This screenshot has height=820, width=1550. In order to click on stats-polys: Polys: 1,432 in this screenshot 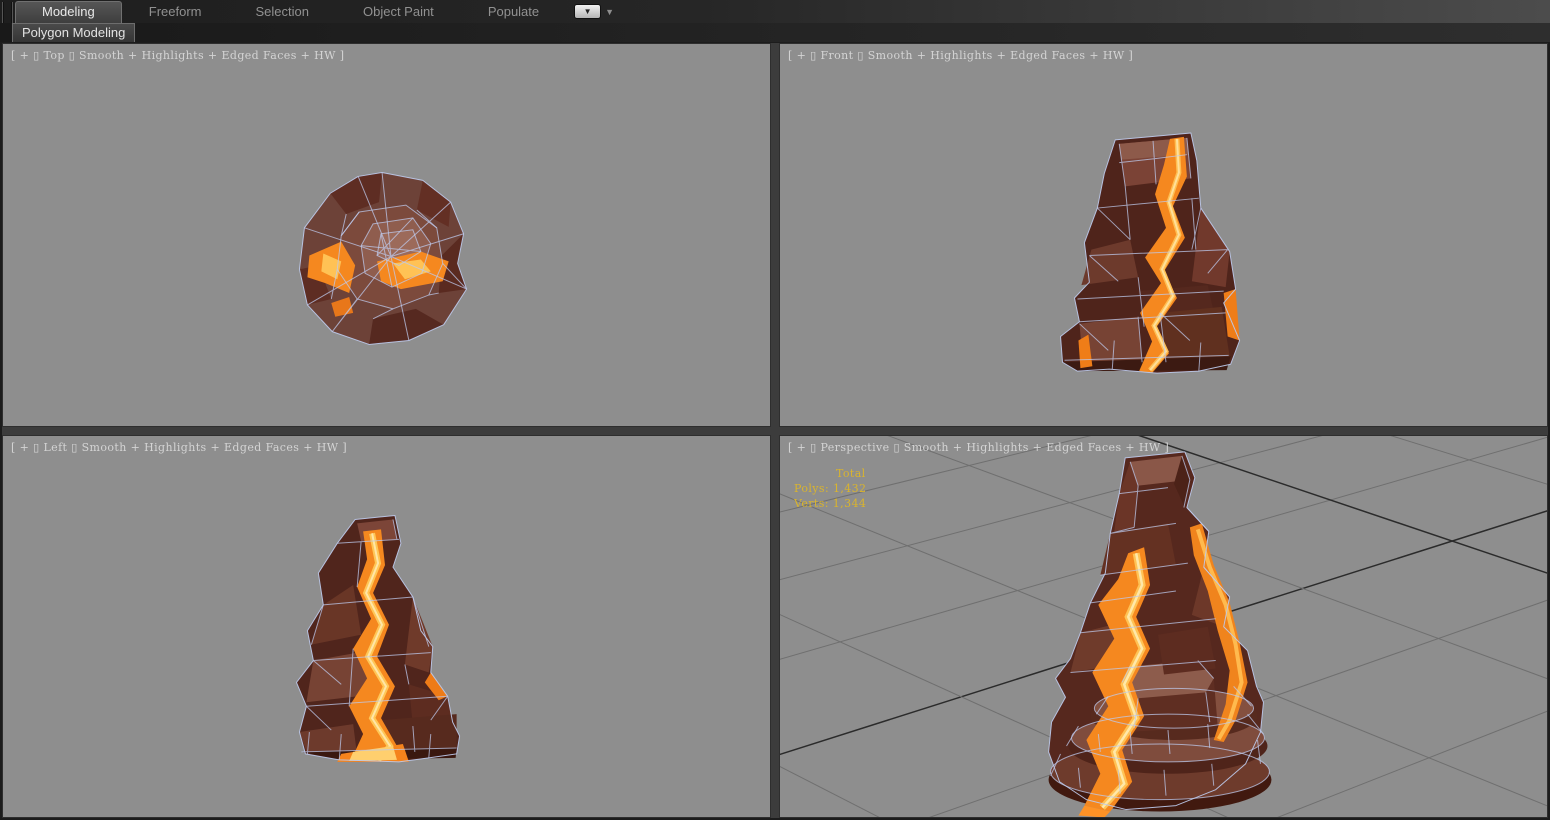, I will do `click(830, 488)`.